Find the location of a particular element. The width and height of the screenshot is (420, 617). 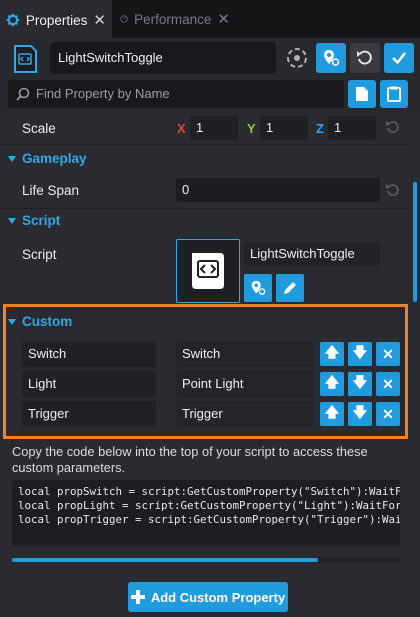

custom-property-value-switch: Switch is located at coordinates (245, 354).